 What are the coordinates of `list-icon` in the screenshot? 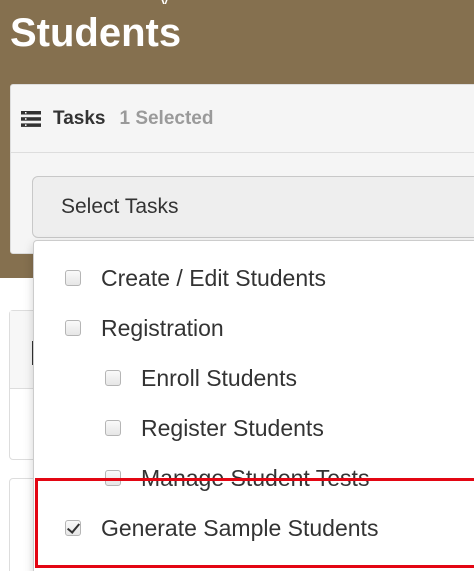 It's located at (31, 119).